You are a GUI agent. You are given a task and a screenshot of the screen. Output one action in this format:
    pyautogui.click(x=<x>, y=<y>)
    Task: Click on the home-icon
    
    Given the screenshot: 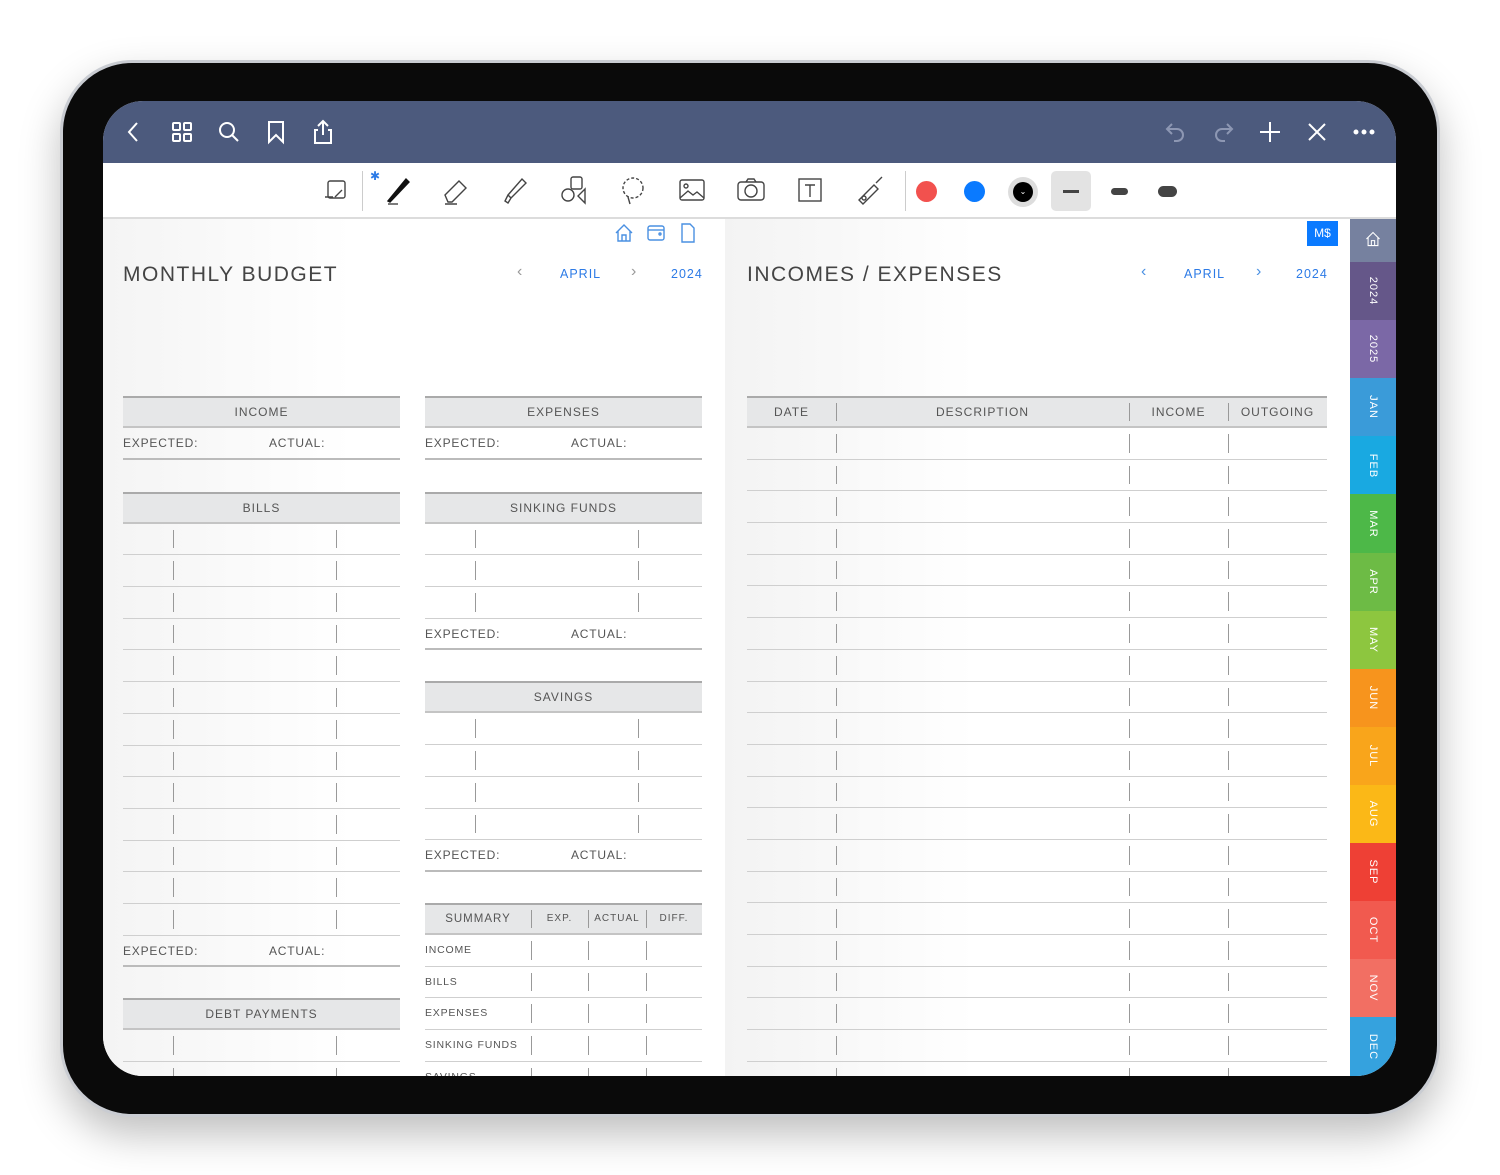 What is the action you would take?
    pyautogui.click(x=624, y=233)
    